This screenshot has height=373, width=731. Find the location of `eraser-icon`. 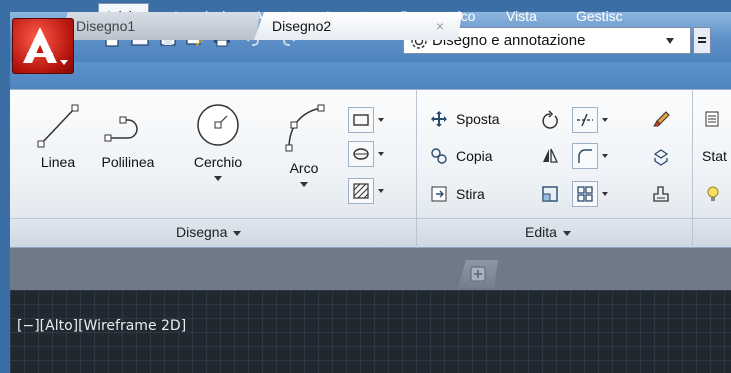

eraser-icon is located at coordinates (661, 120).